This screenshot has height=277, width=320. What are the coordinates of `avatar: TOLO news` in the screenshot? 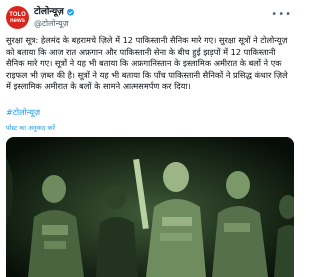 It's located at (17, 17).